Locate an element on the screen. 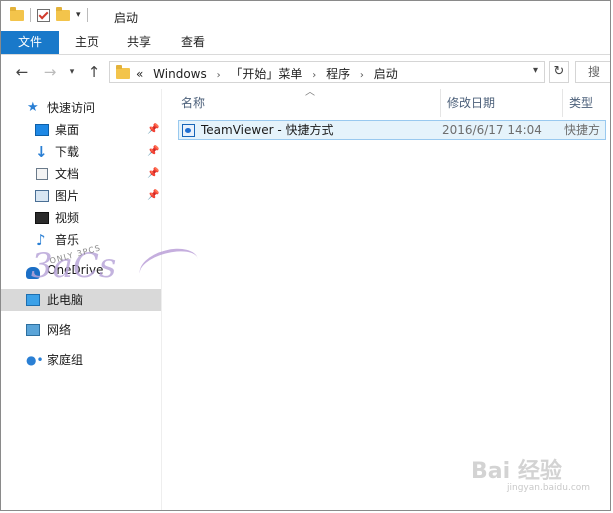 This screenshot has width=613, height=513. nav-label: 网络 is located at coordinates (59, 330).